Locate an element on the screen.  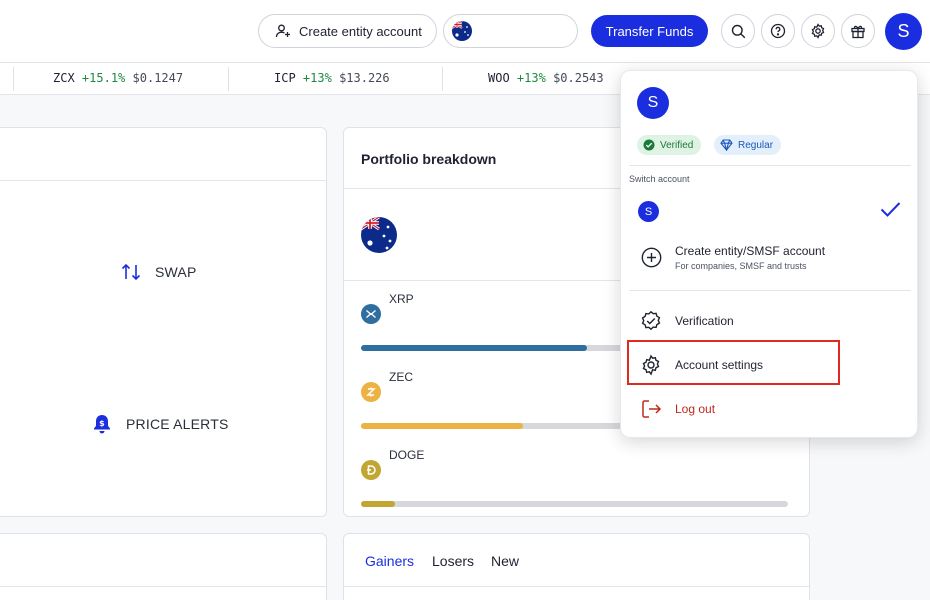
ticker-price: $0.2543 is located at coordinates (578, 78).